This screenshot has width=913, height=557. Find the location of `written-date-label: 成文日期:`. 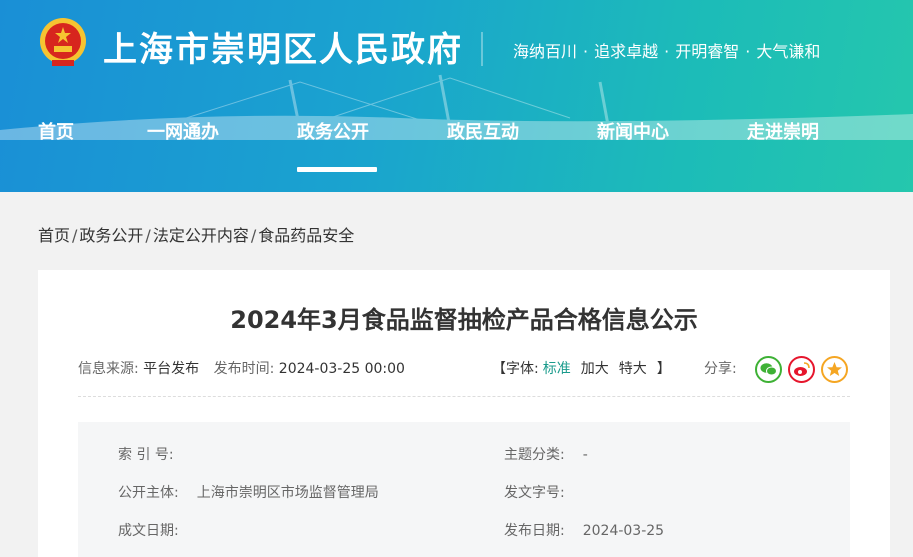

written-date-label: 成文日期: is located at coordinates (148, 531).